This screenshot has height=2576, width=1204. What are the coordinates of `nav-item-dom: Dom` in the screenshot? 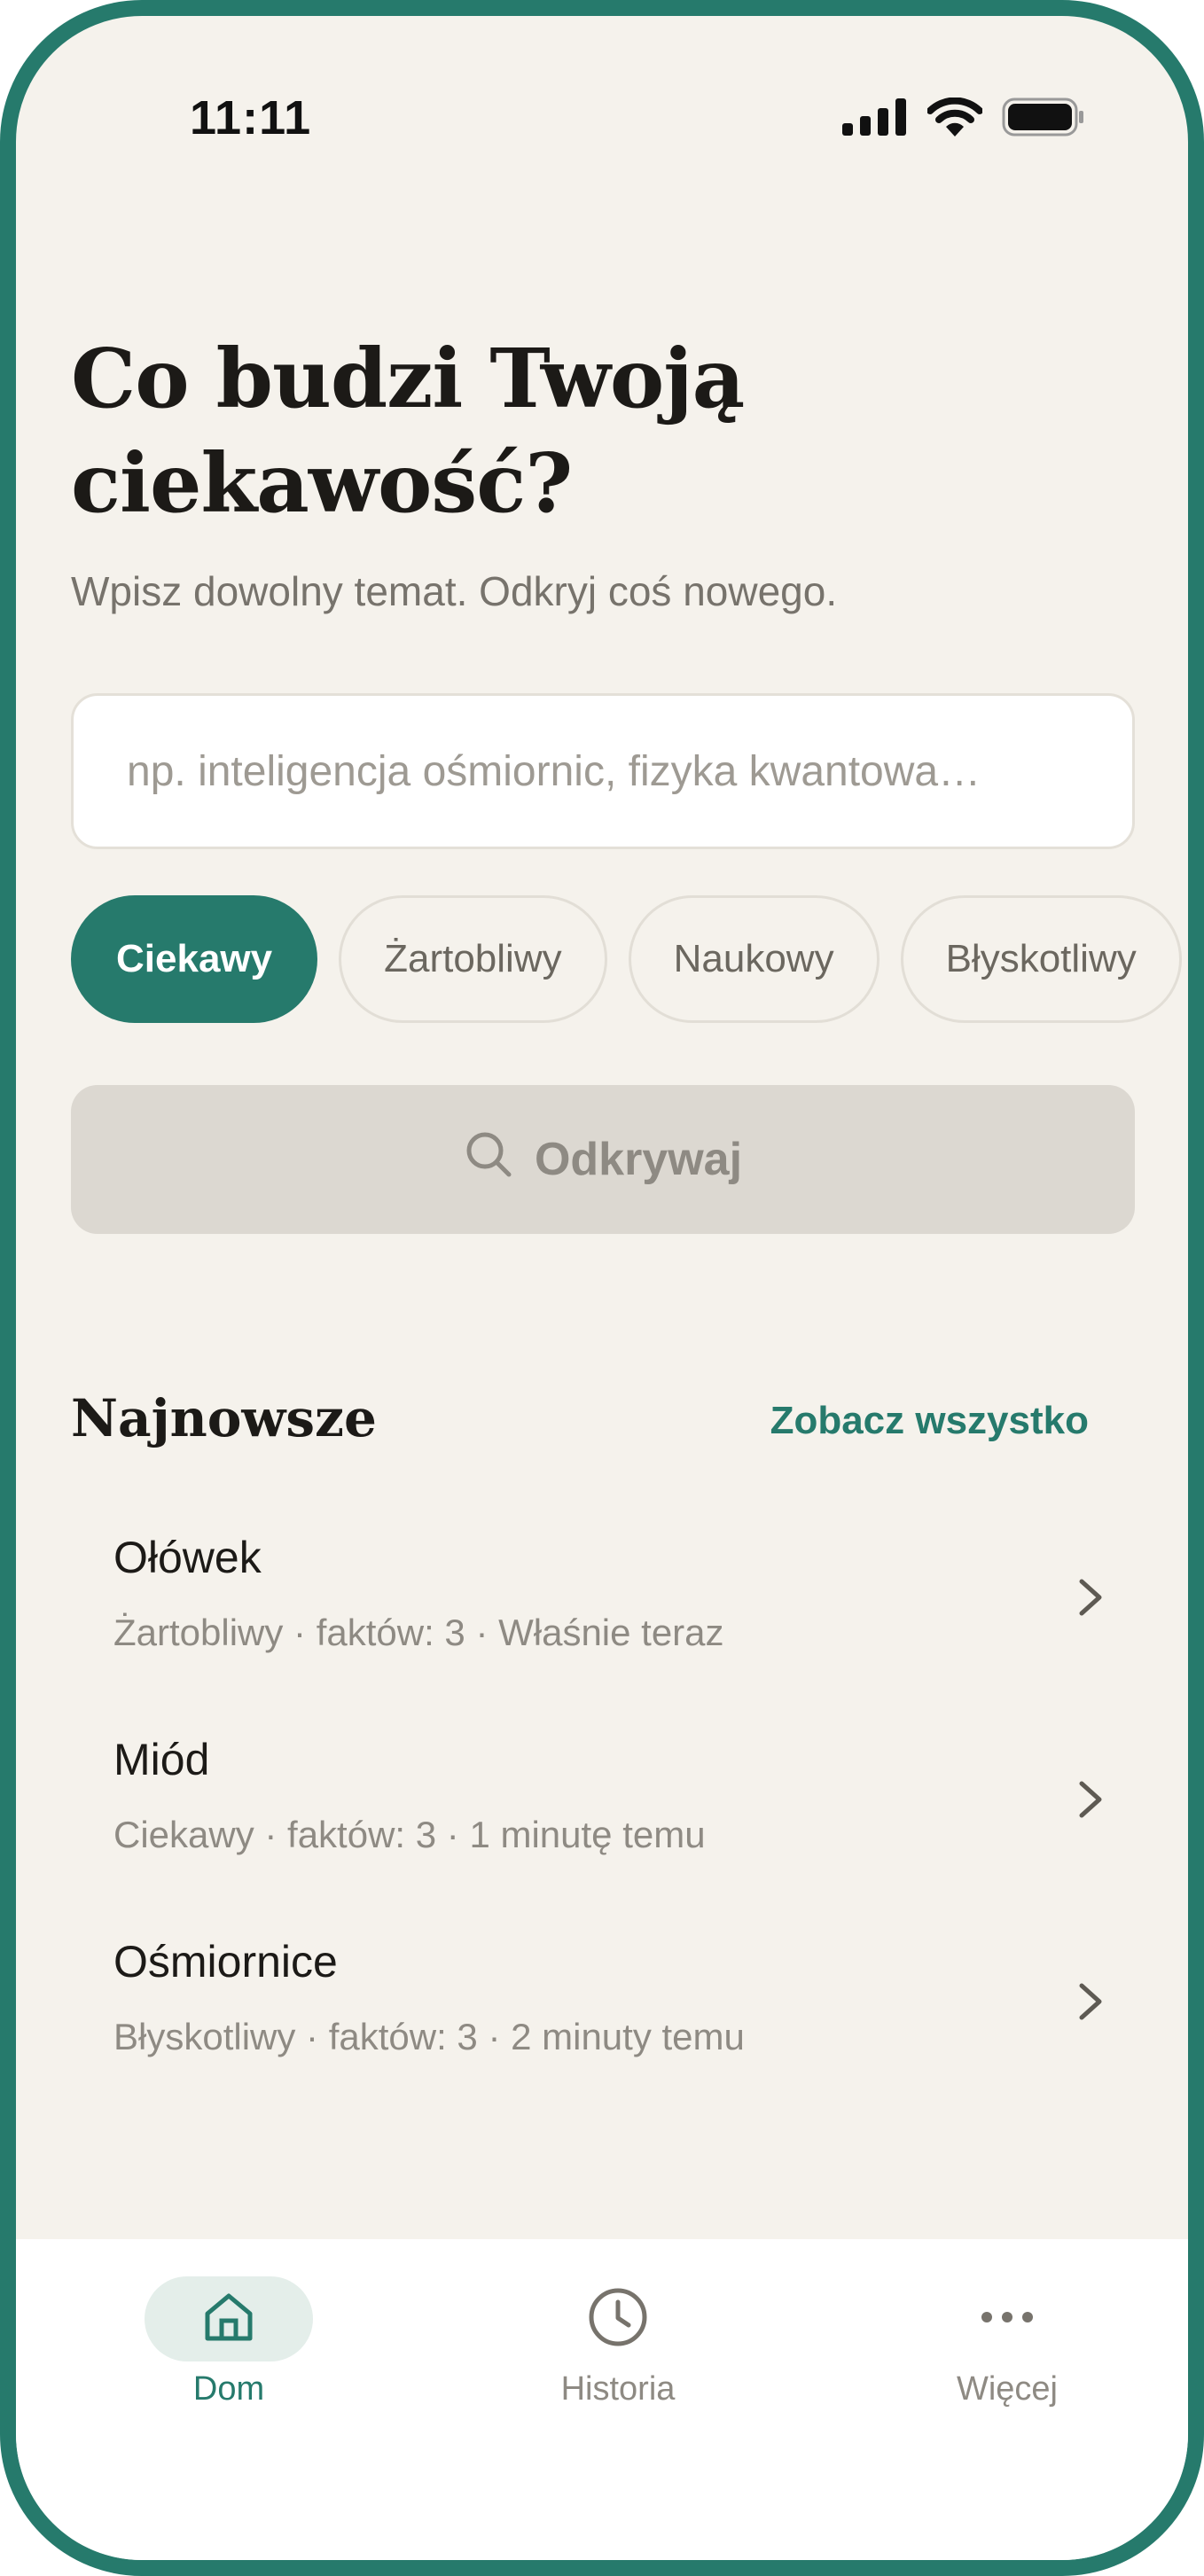 It's located at (228, 2342).